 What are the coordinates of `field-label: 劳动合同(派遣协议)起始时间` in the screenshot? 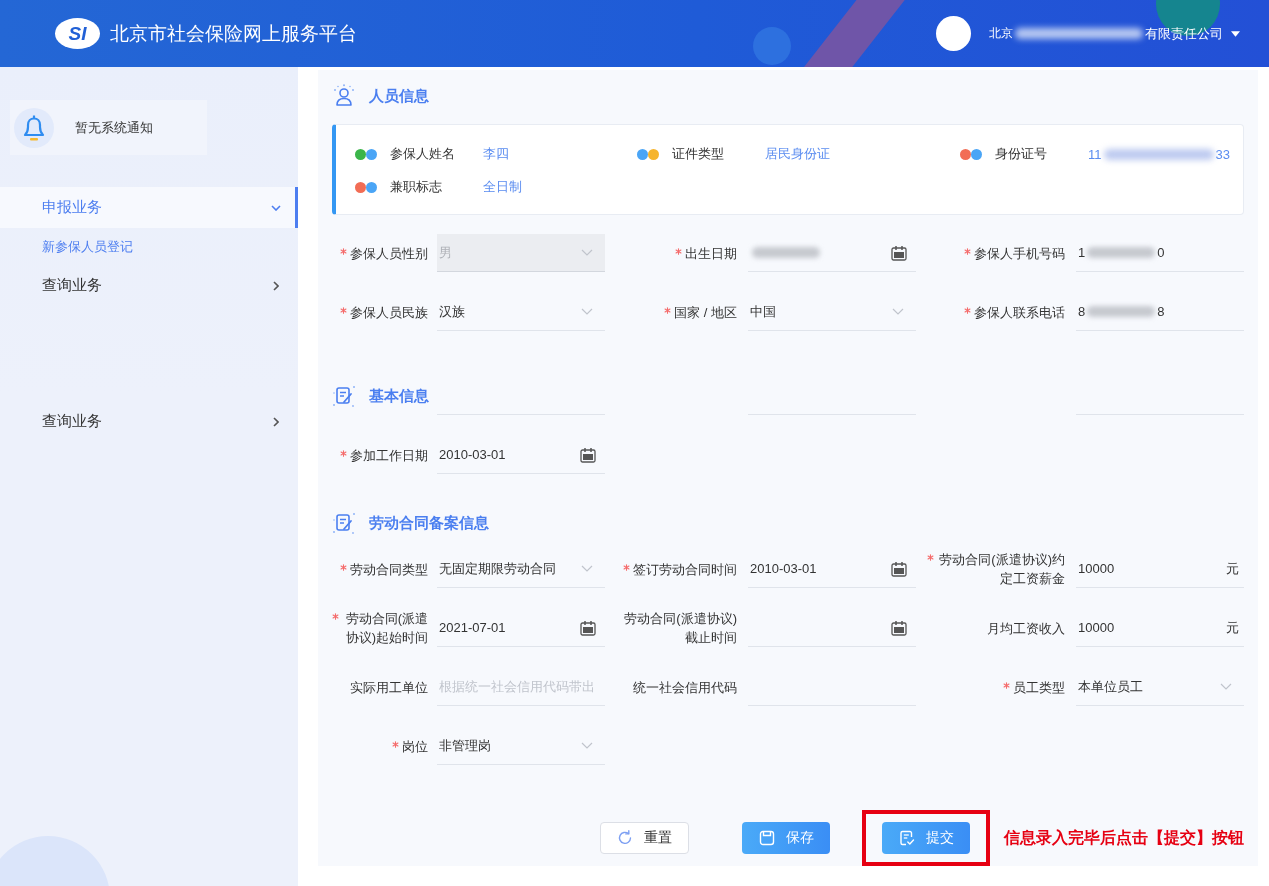 It's located at (386, 628).